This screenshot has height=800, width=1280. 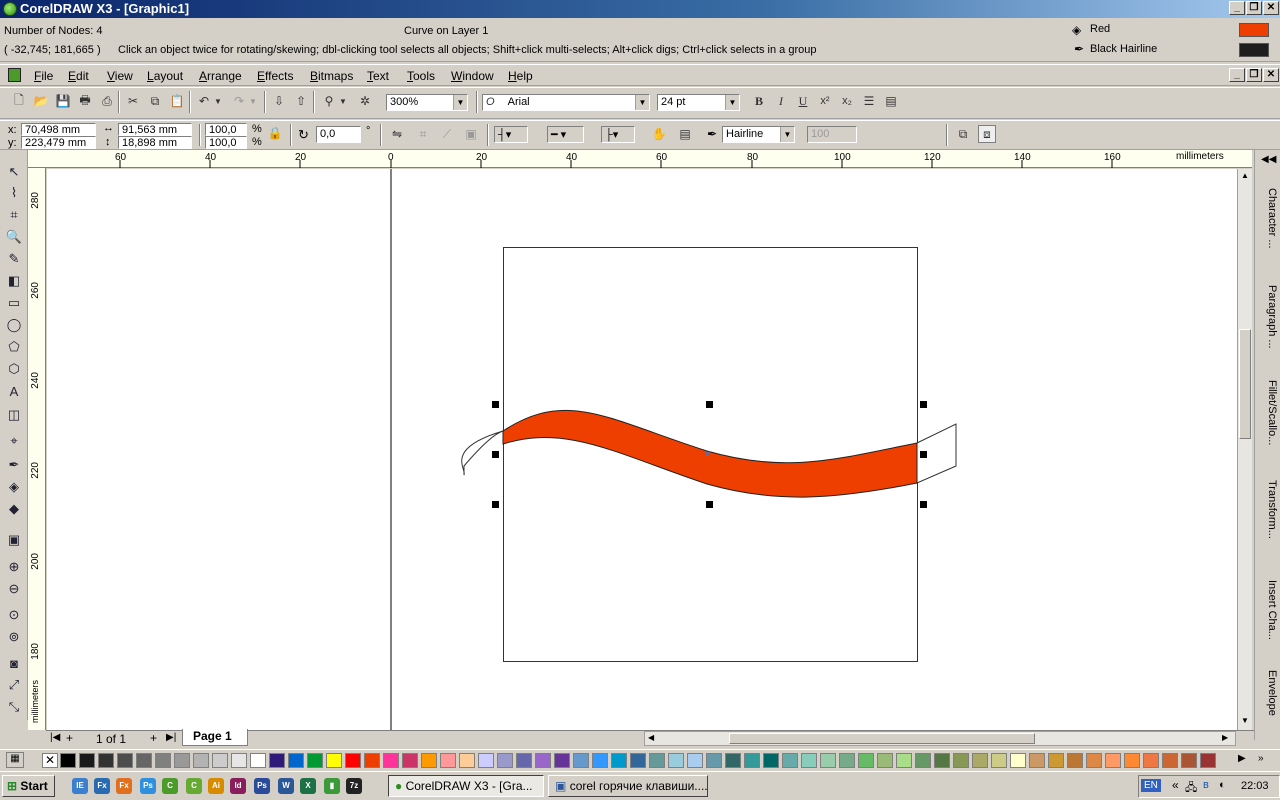 What do you see at coordinates (275, 133) in the screenshot?
I see `lock-ratio-icon: 🔒` at bounding box center [275, 133].